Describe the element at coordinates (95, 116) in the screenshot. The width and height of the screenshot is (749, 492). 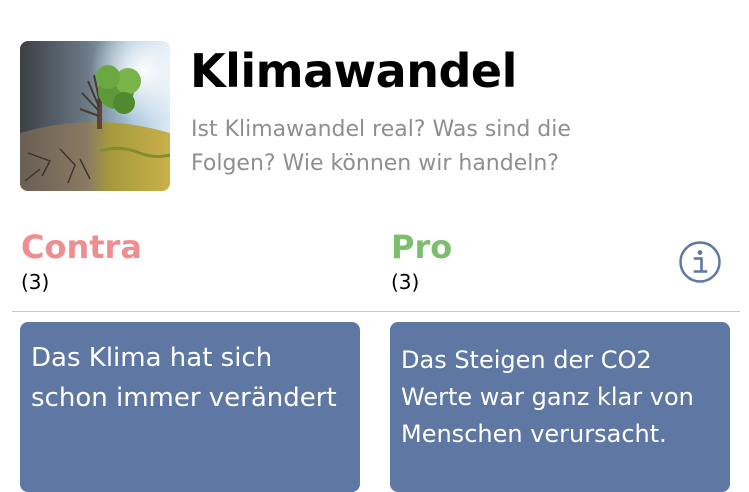
I see `topic-image` at that location.